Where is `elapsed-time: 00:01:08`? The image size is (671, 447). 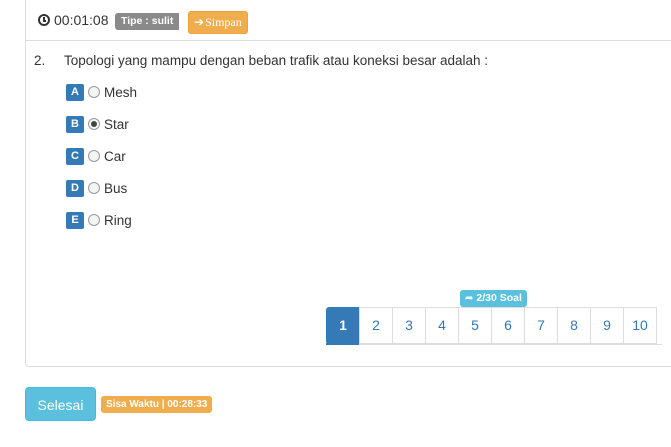
elapsed-time: 00:01:08 is located at coordinates (81, 20).